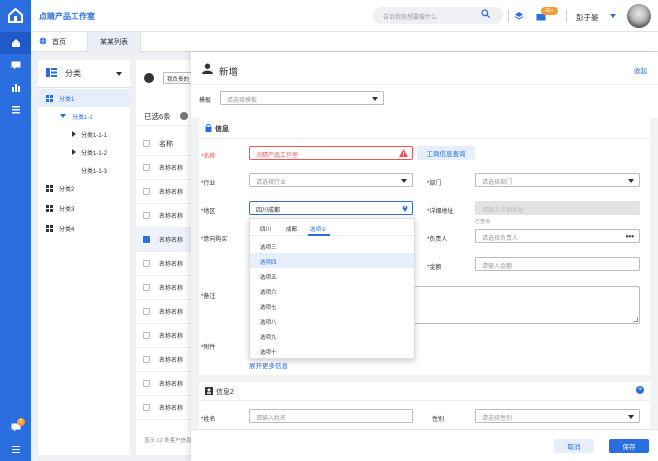 Image resolution: width=658 pixels, height=461 pixels. What do you see at coordinates (277, 156) in the screenshot?
I see `value: 点睛产品工作室` at bounding box center [277, 156].